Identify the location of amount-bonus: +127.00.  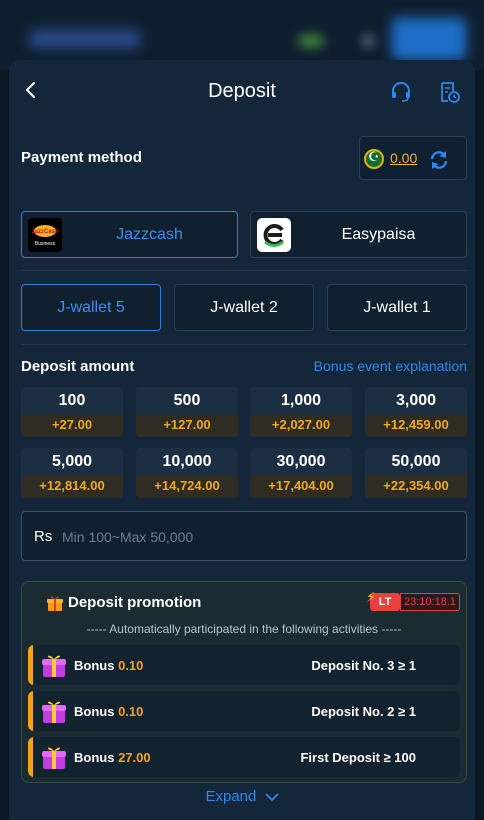
(187, 425).